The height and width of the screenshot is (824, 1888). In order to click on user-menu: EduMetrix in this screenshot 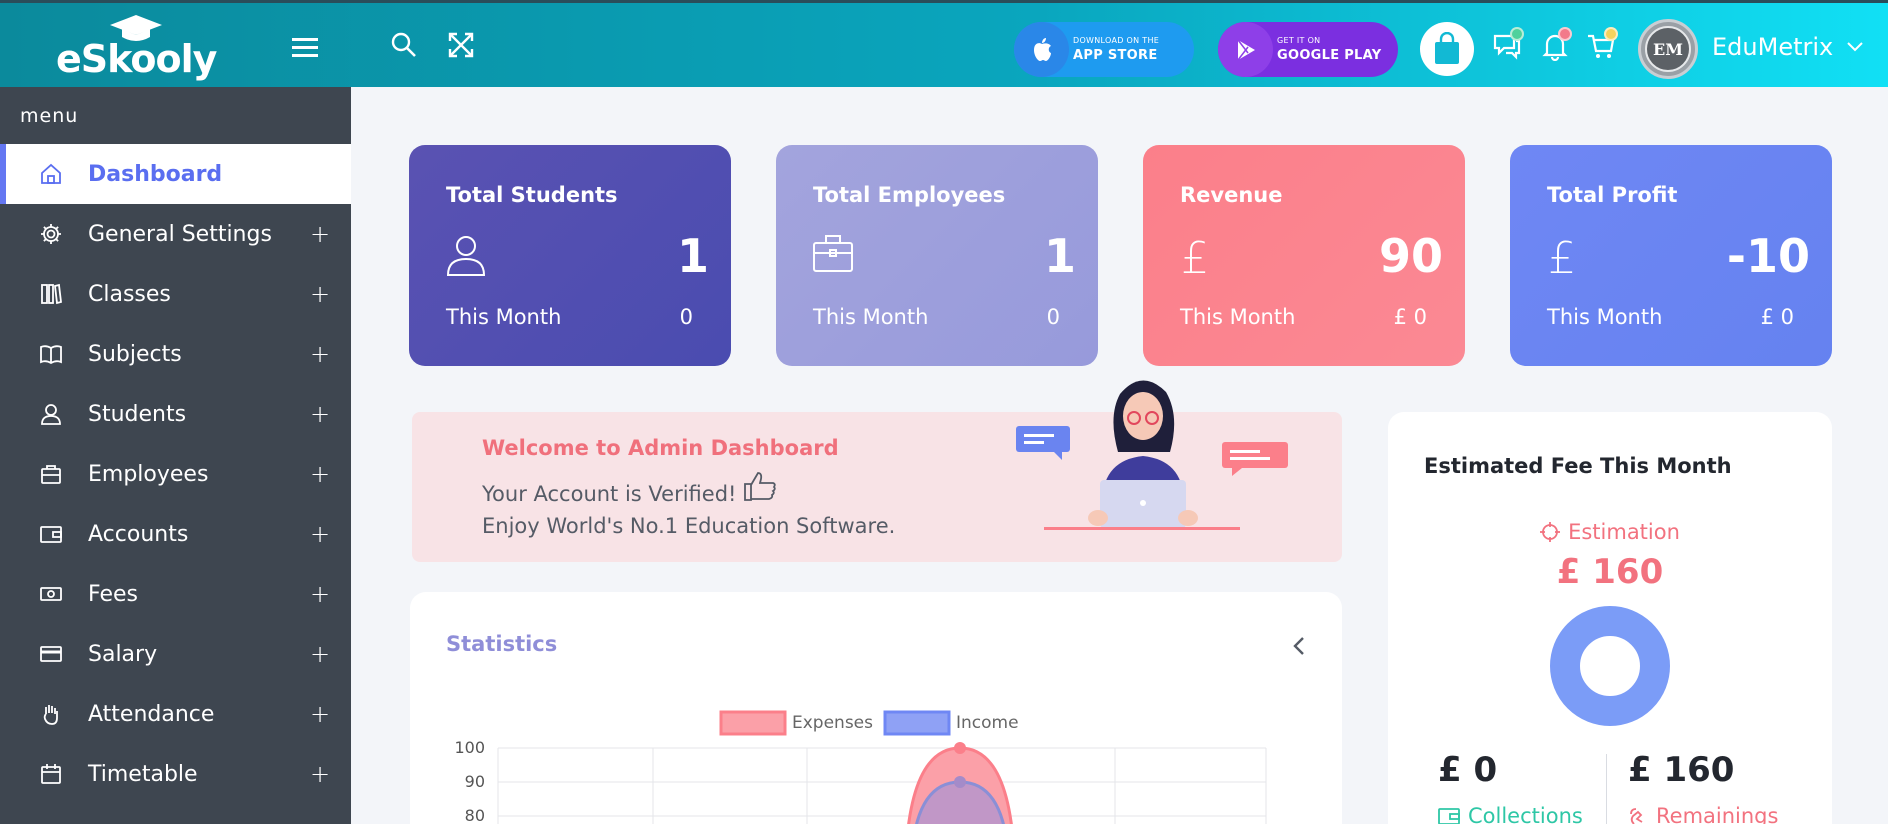, I will do `click(1787, 47)`.